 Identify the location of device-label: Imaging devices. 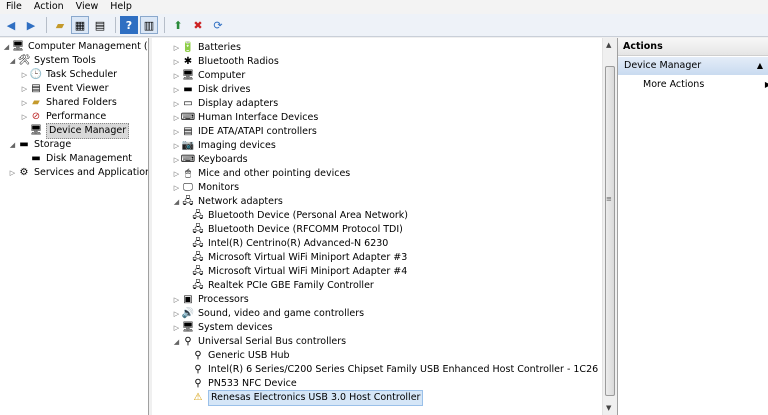
(237, 145).